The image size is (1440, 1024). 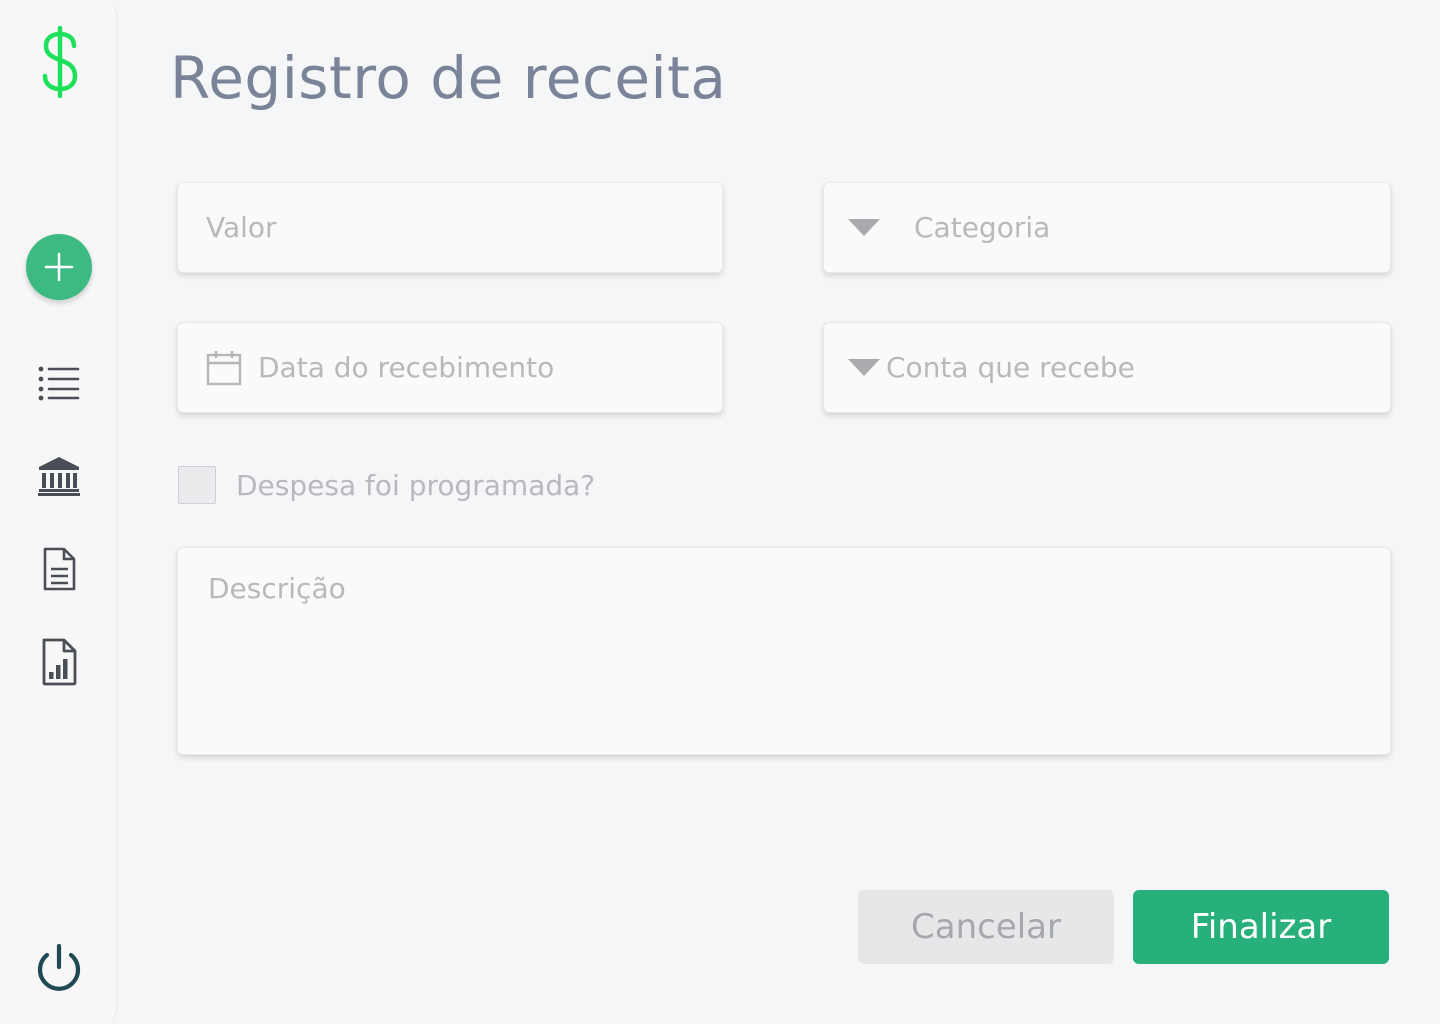 What do you see at coordinates (490, 367) in the screenshot?
I see `data-recebimento-input` at bounding box center [490, 367].